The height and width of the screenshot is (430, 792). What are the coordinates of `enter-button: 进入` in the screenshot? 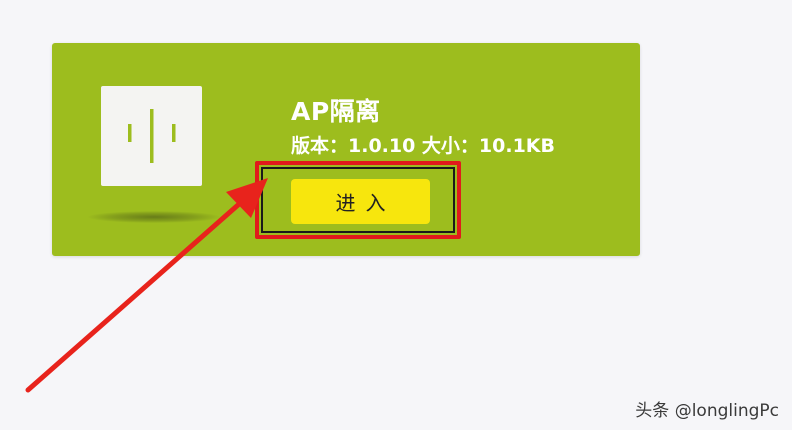 It's located at (360, 201).